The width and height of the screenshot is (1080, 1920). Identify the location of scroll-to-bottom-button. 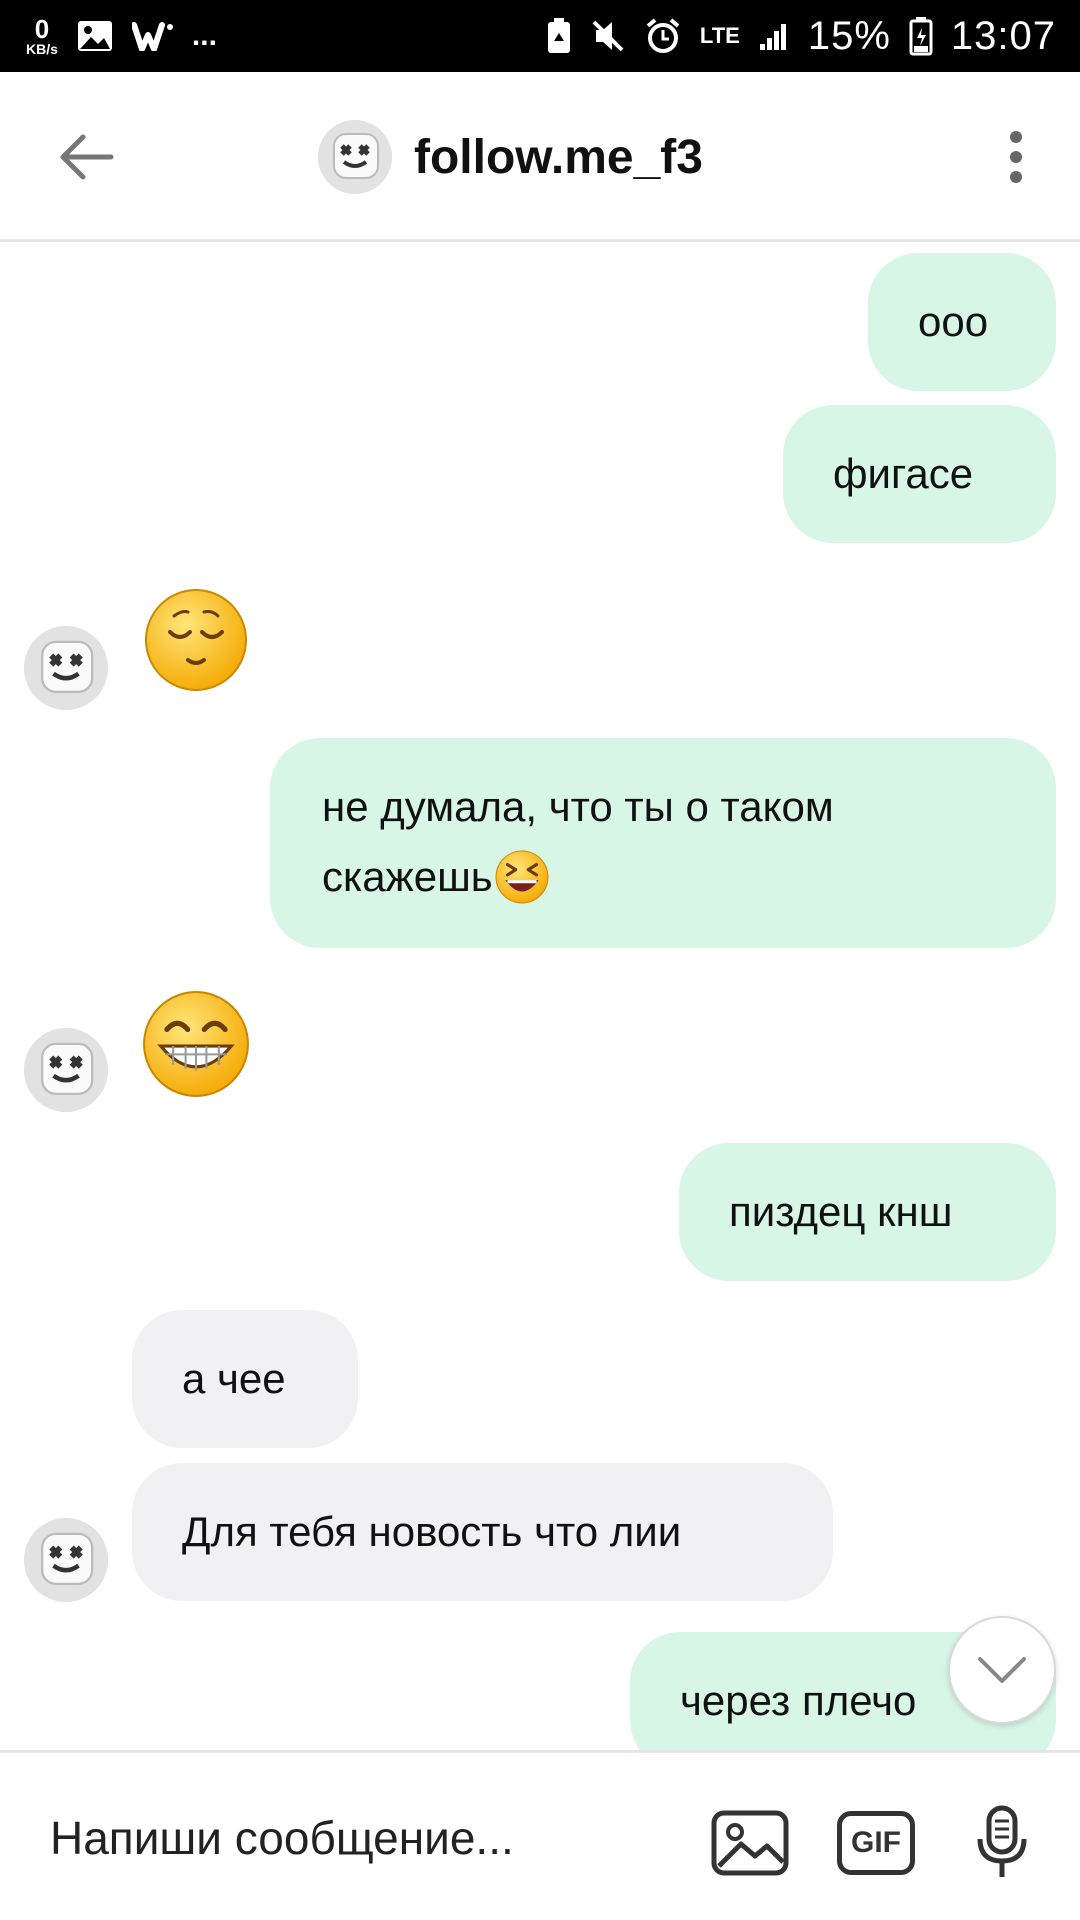
(1002, 1670).